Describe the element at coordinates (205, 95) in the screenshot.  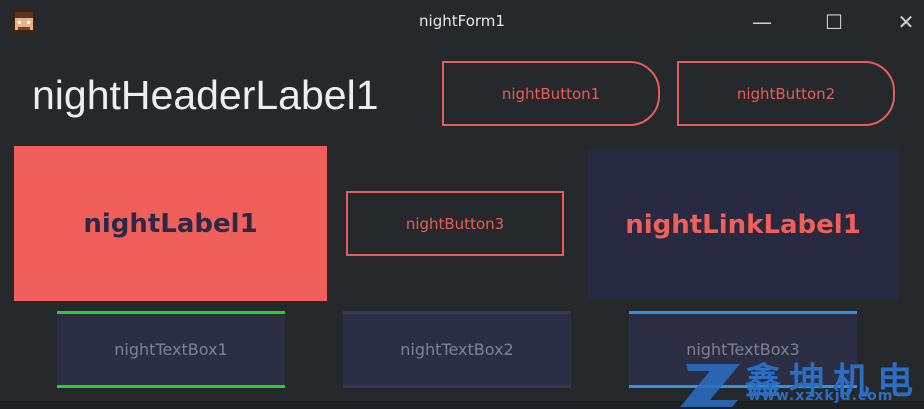
I see `header-label: nightHeaderLabel1` at that location.